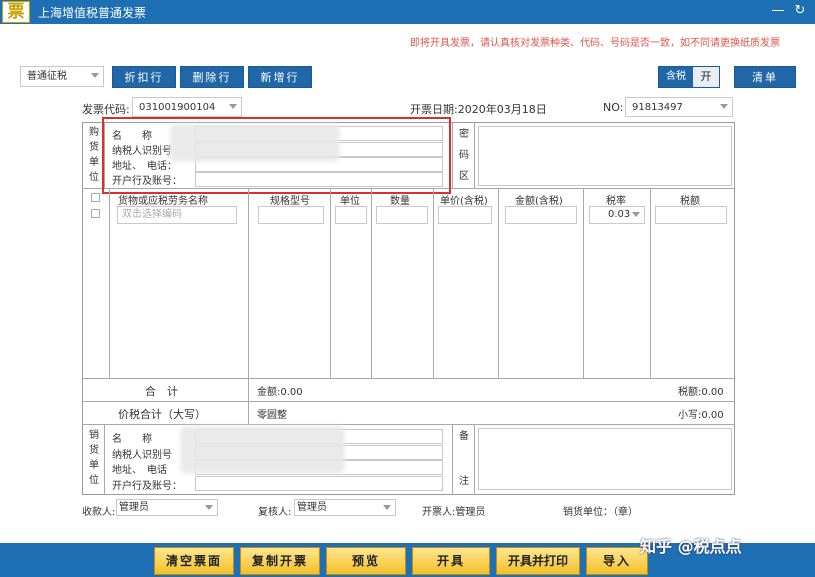 This screenshot has width=815, height=577. What do you see at coordinates (99, 512) in the screenshot?
I see `payee-label: 收款人:` at bounding box center [99, 512].